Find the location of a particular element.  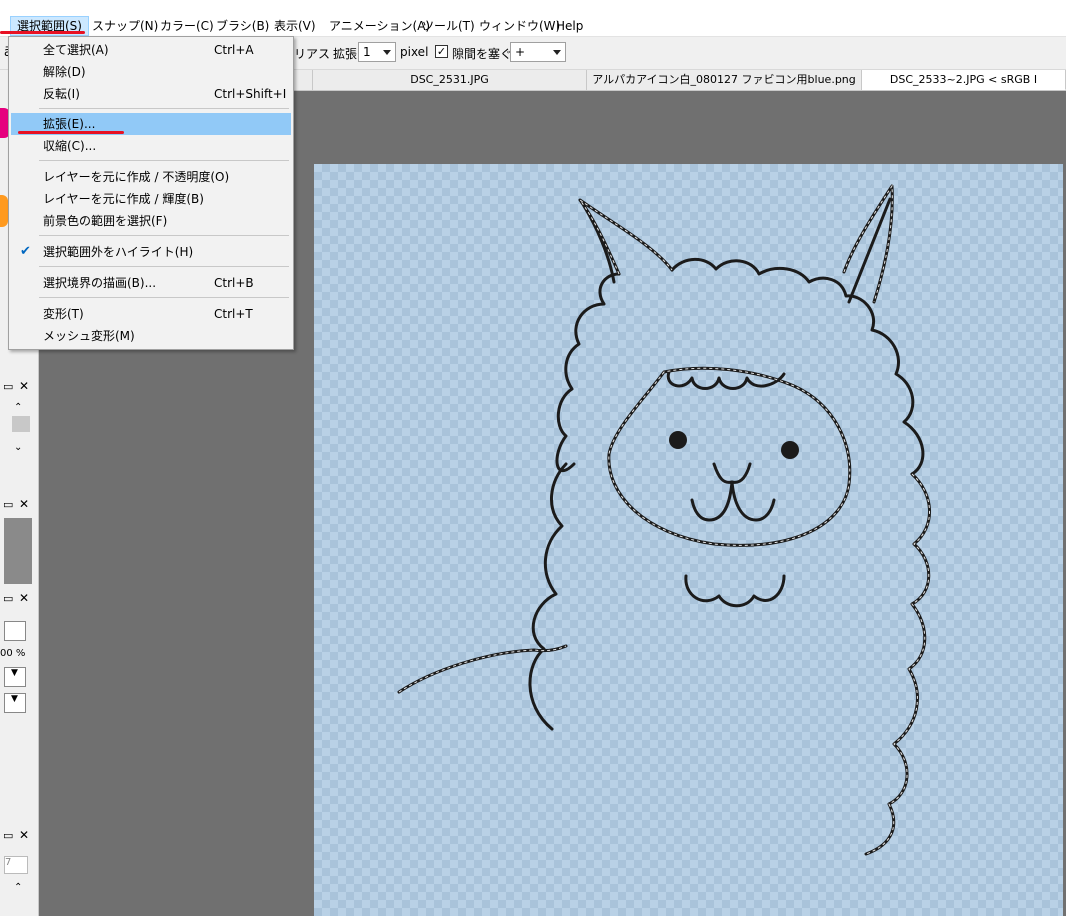

menu-tools: ツール(T) is located at coordinates (448, 26).